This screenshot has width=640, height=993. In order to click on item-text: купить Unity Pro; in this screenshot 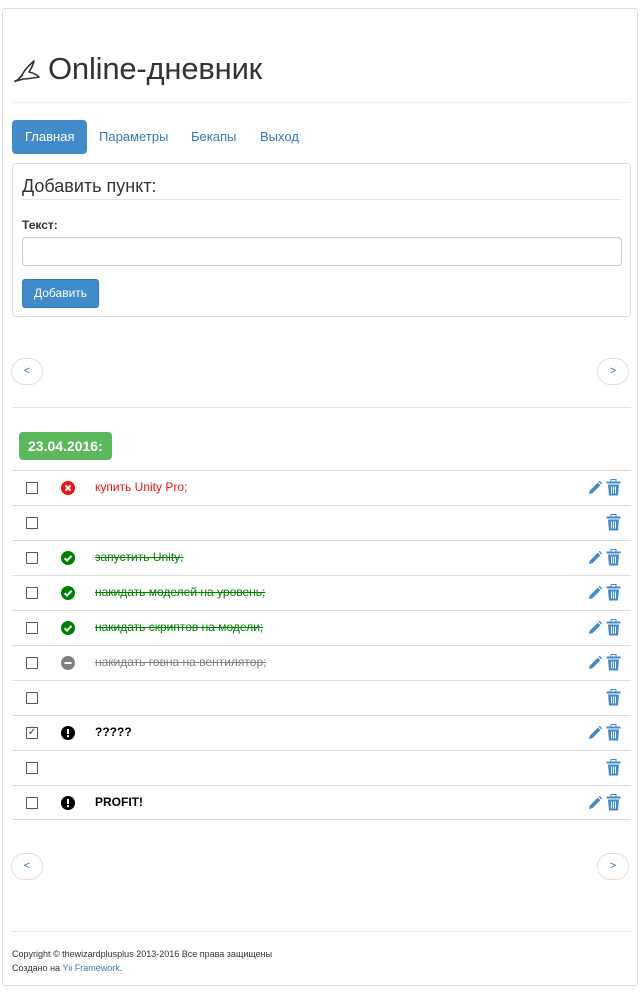, I will do `click(141, 487)`.